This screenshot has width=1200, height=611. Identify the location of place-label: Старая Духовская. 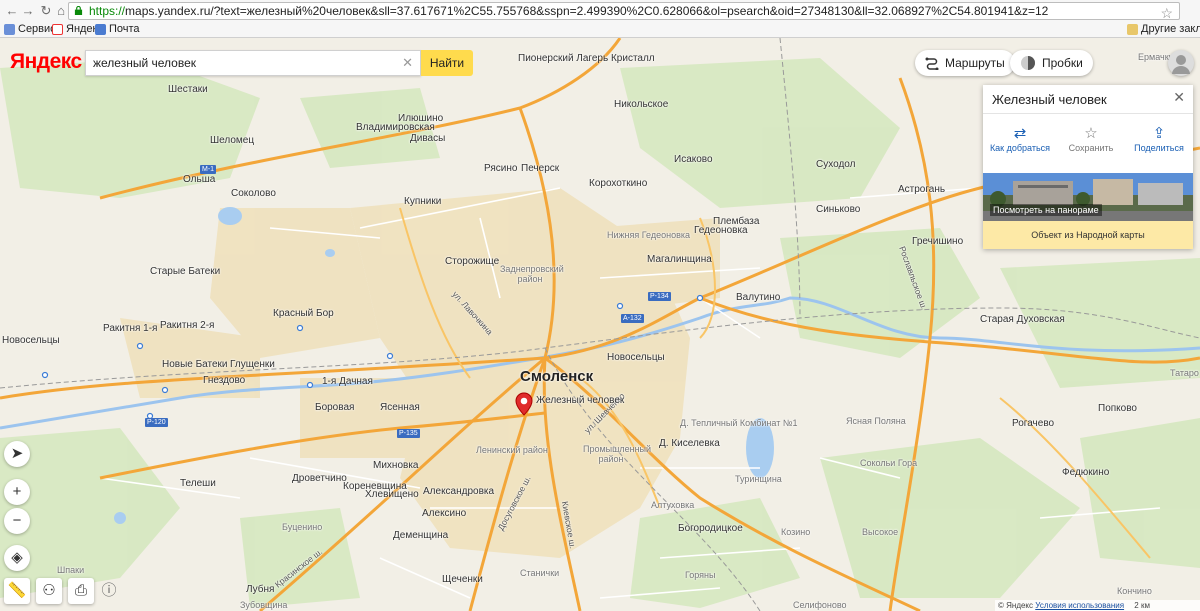
(1022, 319).